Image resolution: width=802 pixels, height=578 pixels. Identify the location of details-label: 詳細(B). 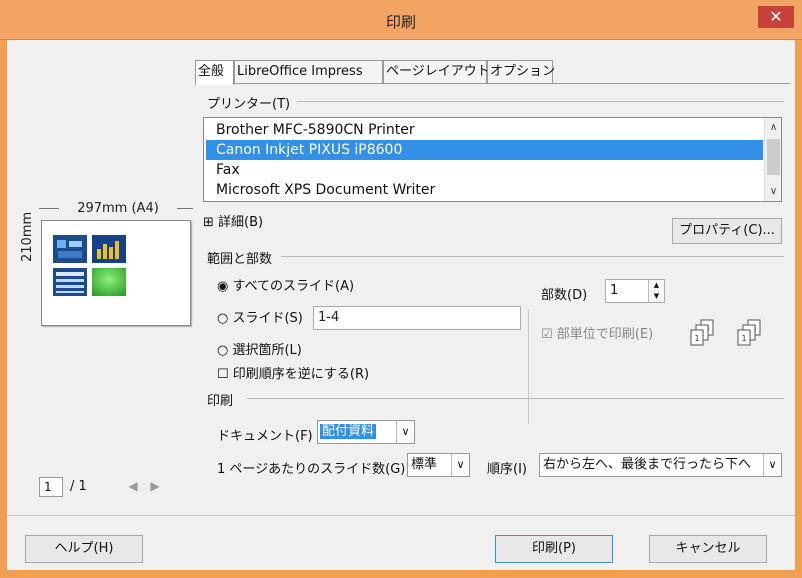
(241, 222).